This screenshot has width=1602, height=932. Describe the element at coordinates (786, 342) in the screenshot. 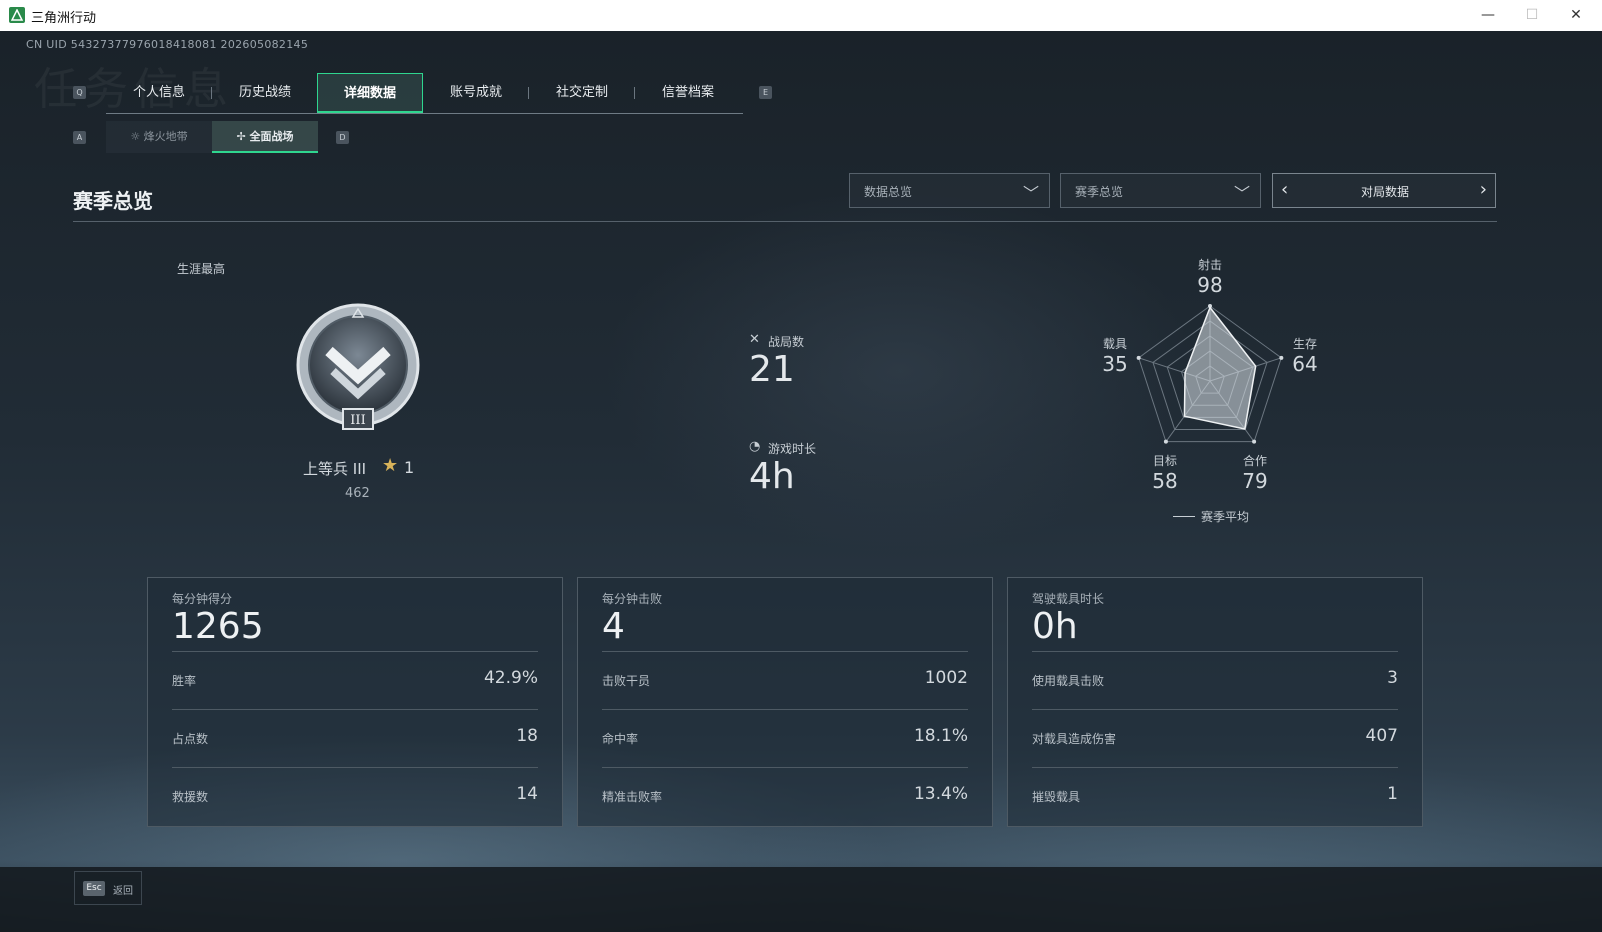

I see `matches-label: 战局数` at that location.